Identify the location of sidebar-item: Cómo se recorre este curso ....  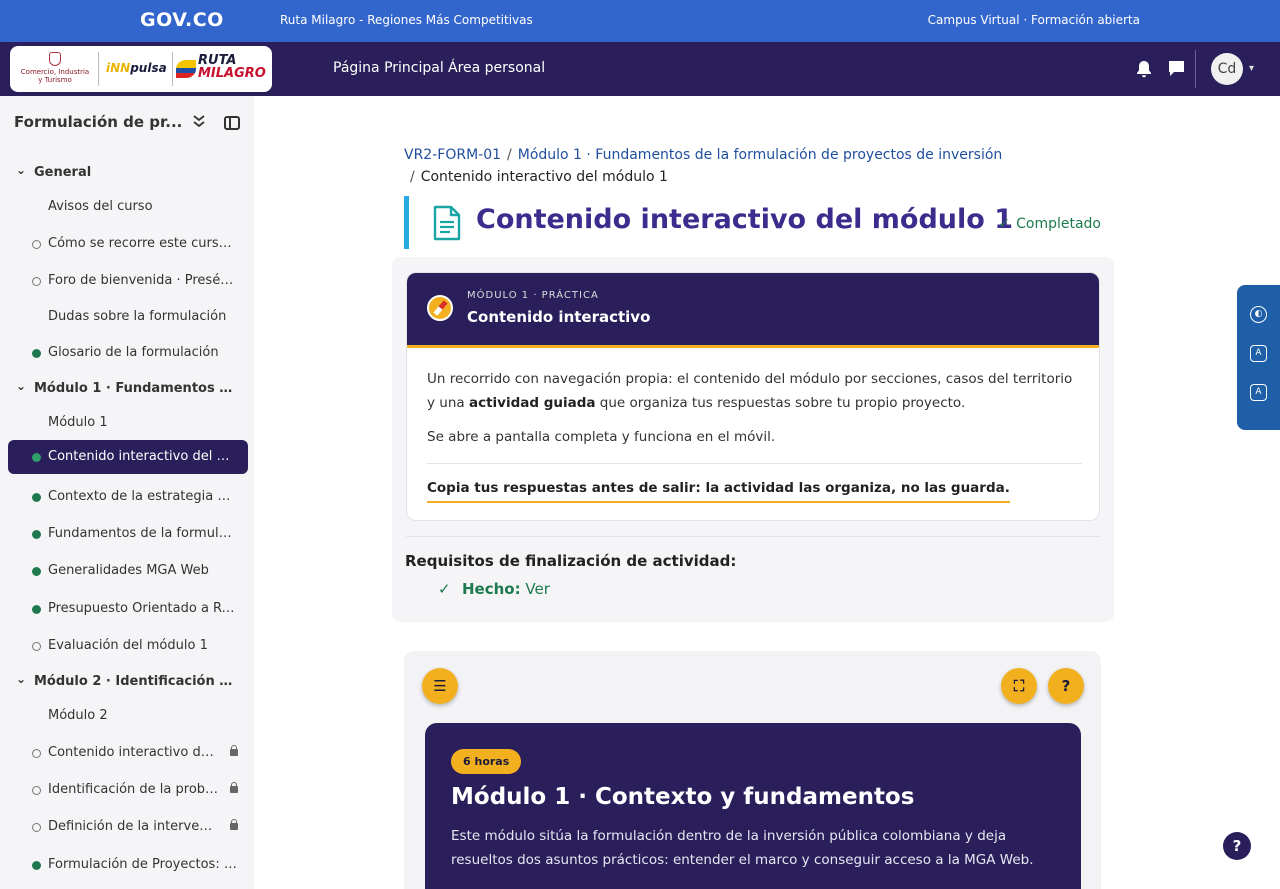
(128, 244).